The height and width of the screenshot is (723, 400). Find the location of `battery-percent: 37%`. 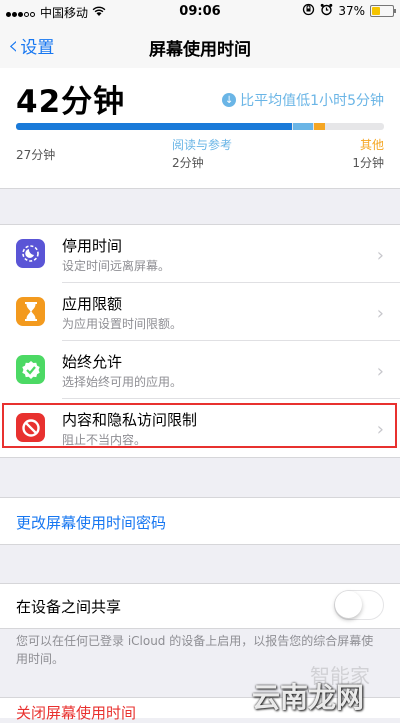

battery-percent: 37% is located at coordinates (351, 11).